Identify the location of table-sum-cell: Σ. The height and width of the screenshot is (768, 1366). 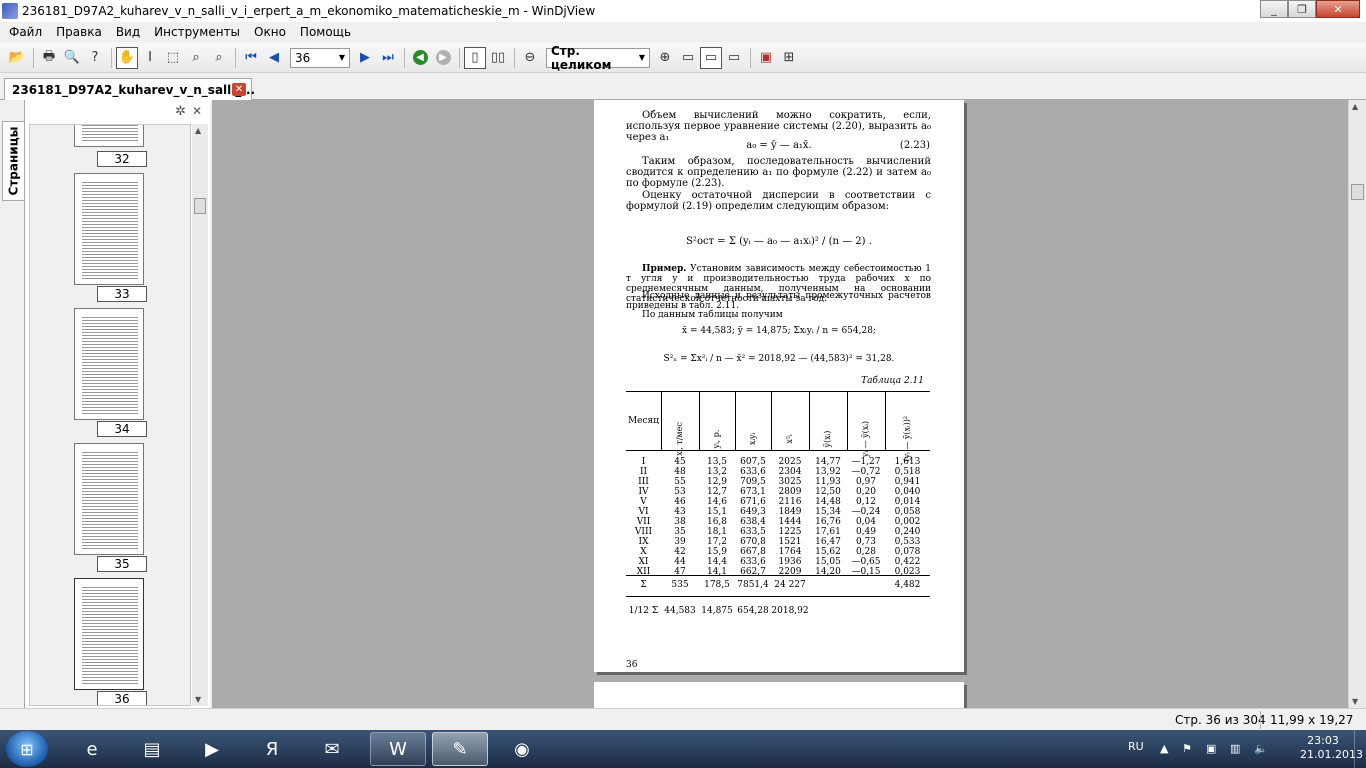
(643, 585).